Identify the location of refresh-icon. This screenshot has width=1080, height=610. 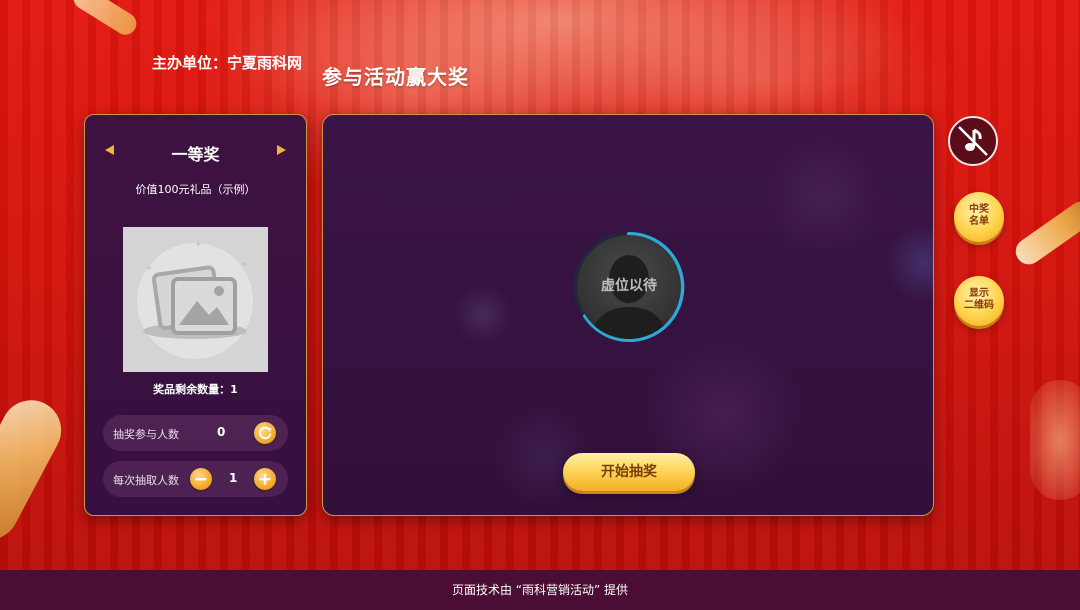
(265, 433).